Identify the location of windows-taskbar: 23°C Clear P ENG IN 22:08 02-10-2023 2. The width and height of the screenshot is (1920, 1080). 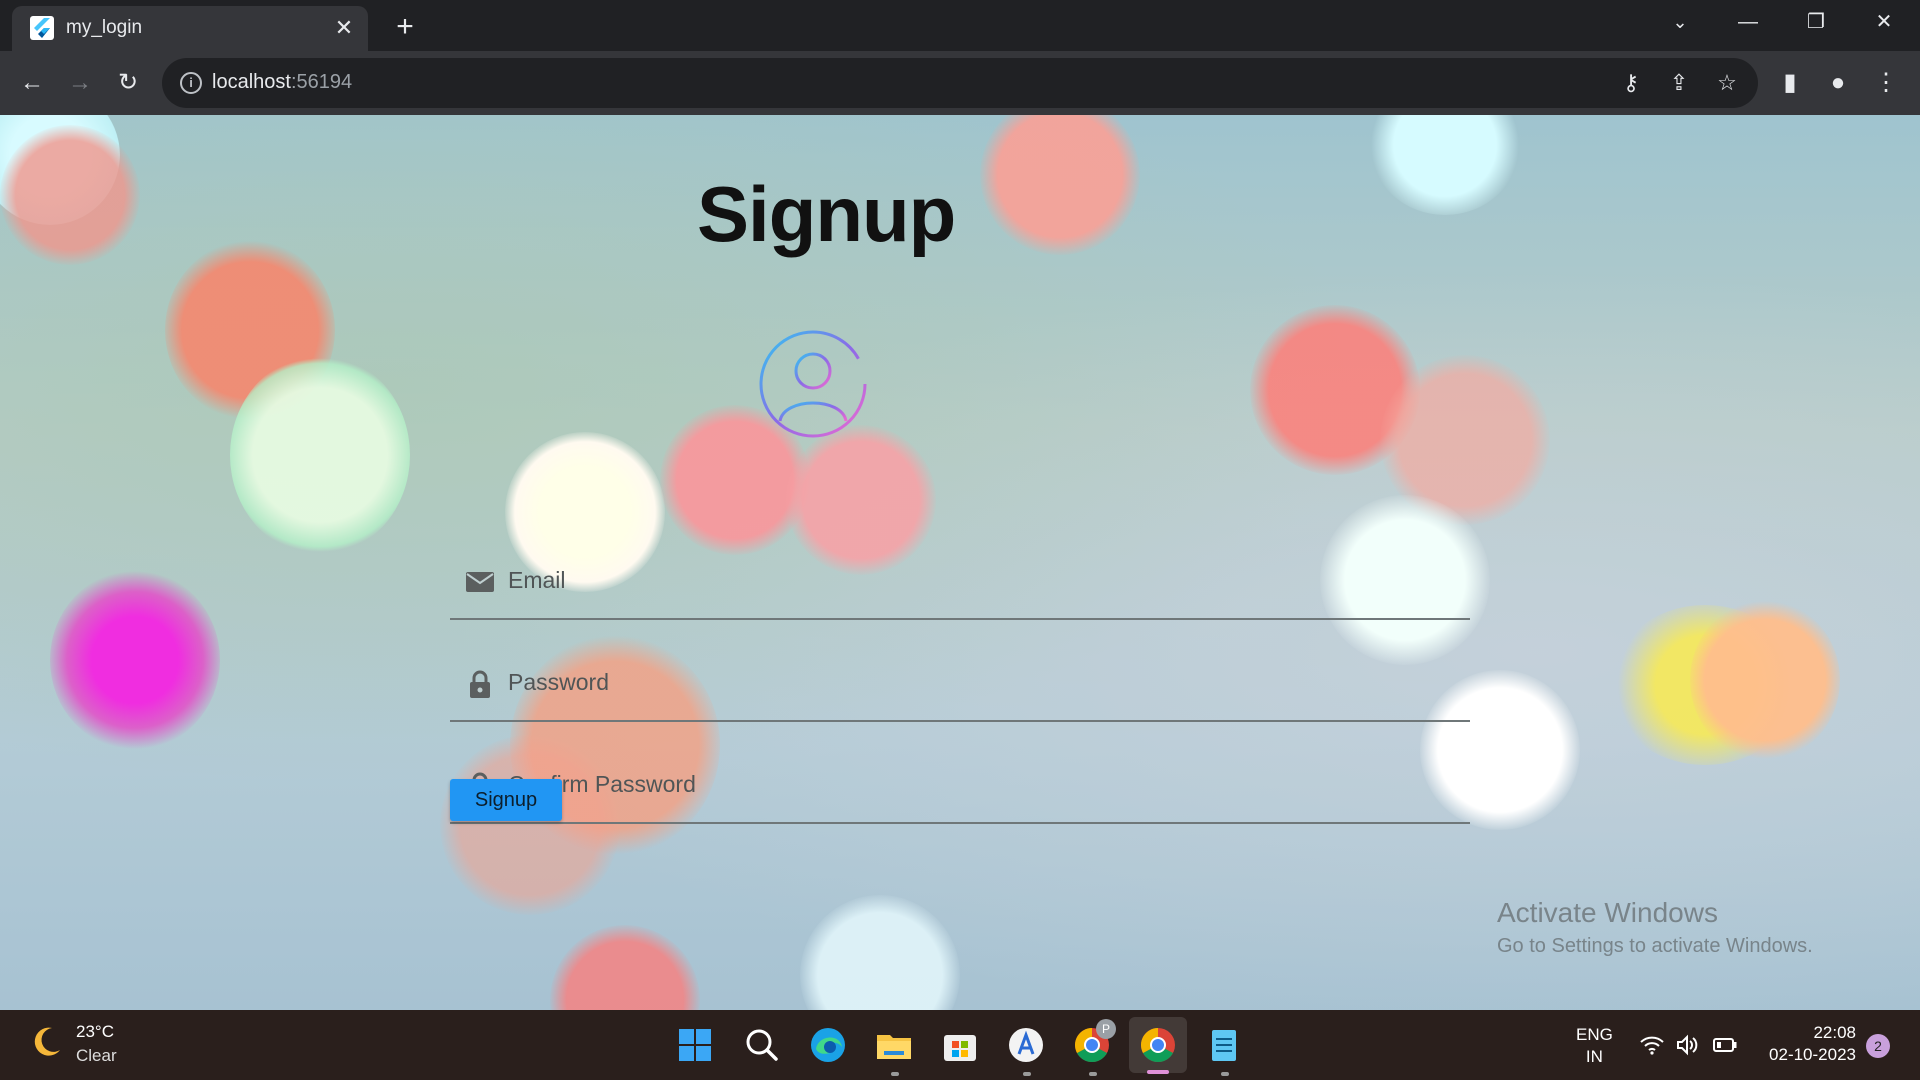
(960, 1045).